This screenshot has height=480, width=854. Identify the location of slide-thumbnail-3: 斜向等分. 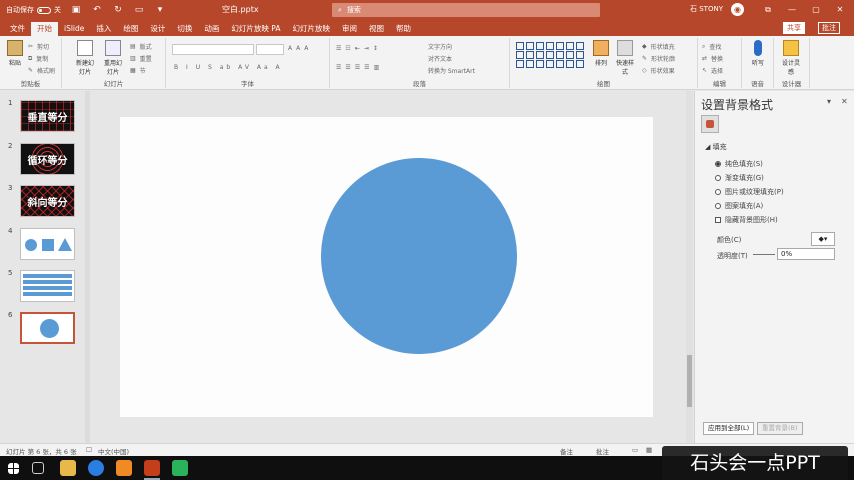
(47, 201).